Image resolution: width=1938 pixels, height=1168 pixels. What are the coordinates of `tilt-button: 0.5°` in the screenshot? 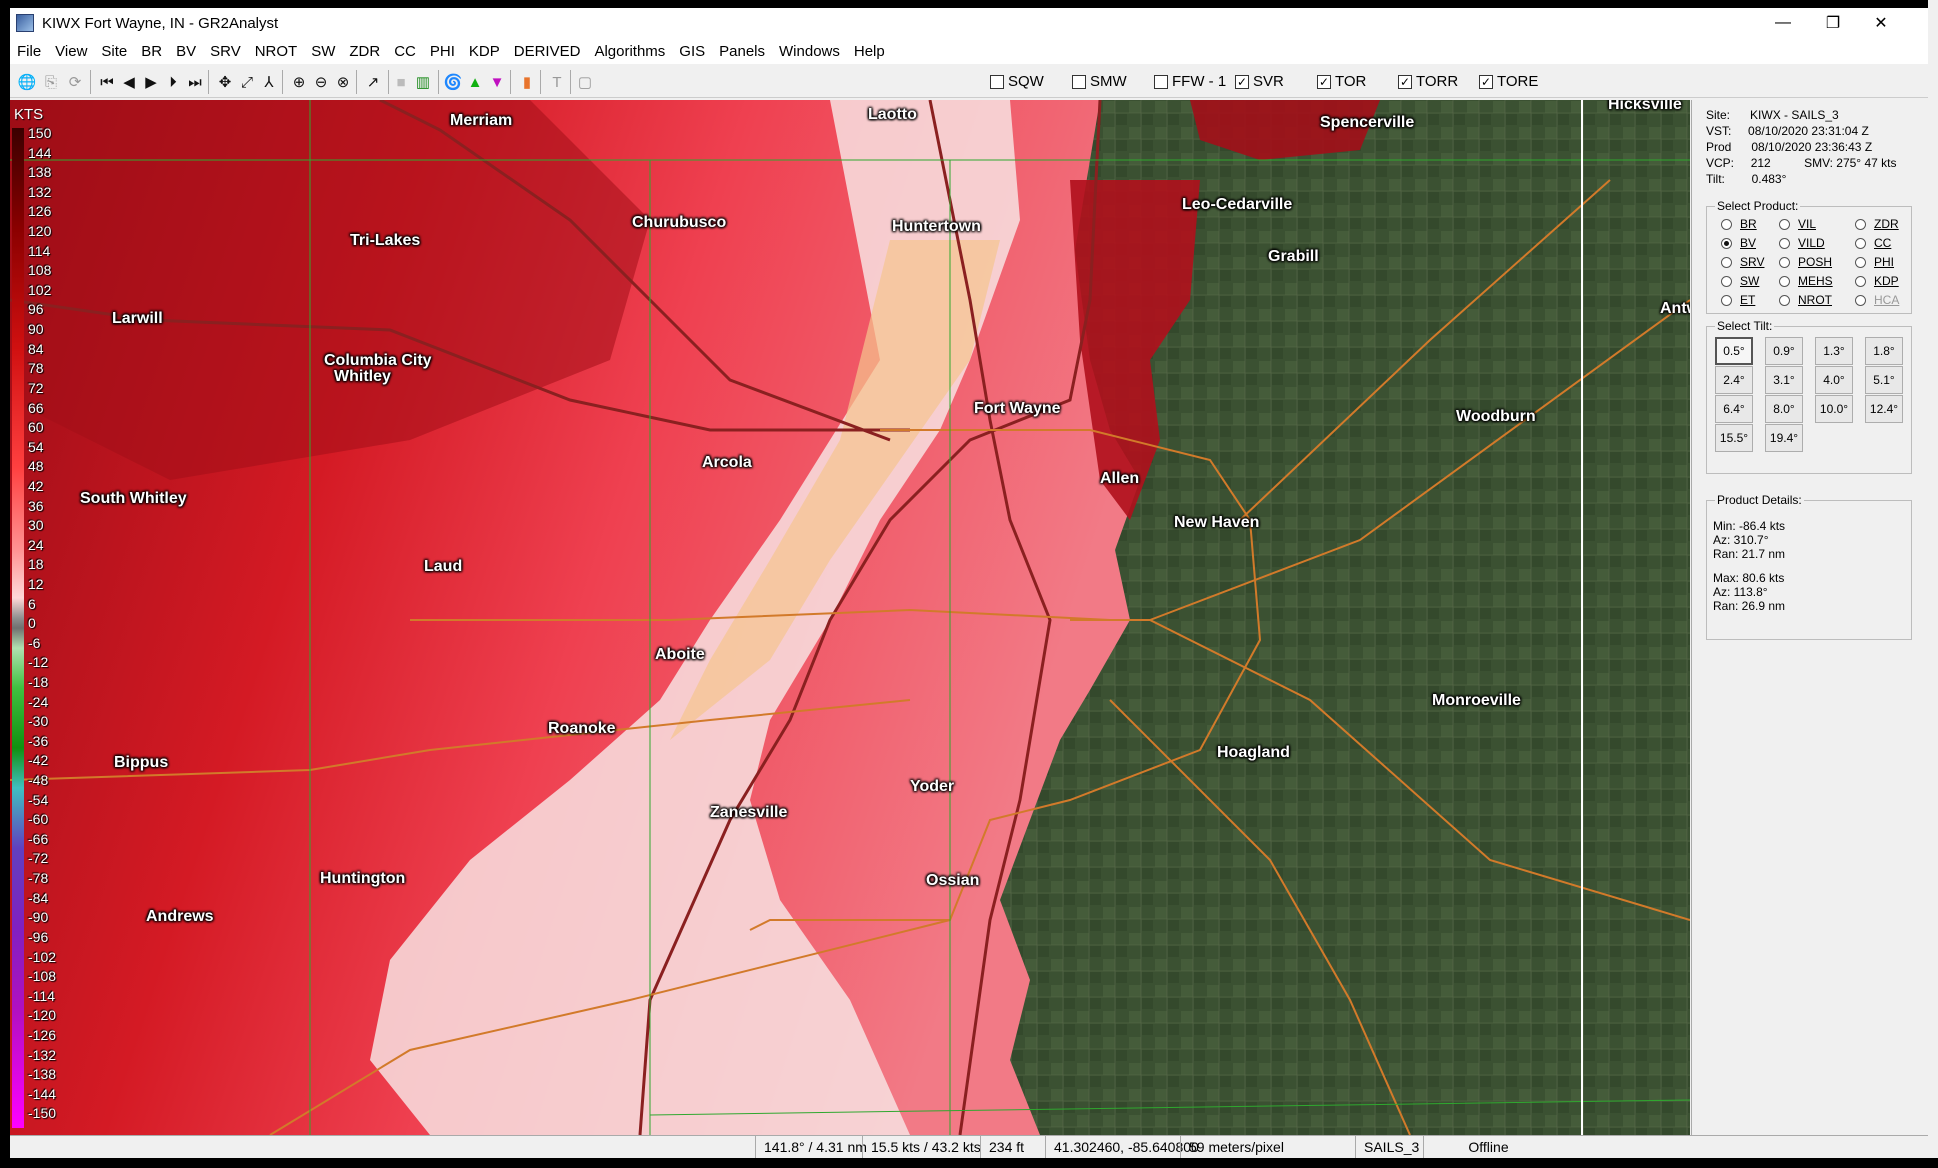 It's located at (1734, 351).